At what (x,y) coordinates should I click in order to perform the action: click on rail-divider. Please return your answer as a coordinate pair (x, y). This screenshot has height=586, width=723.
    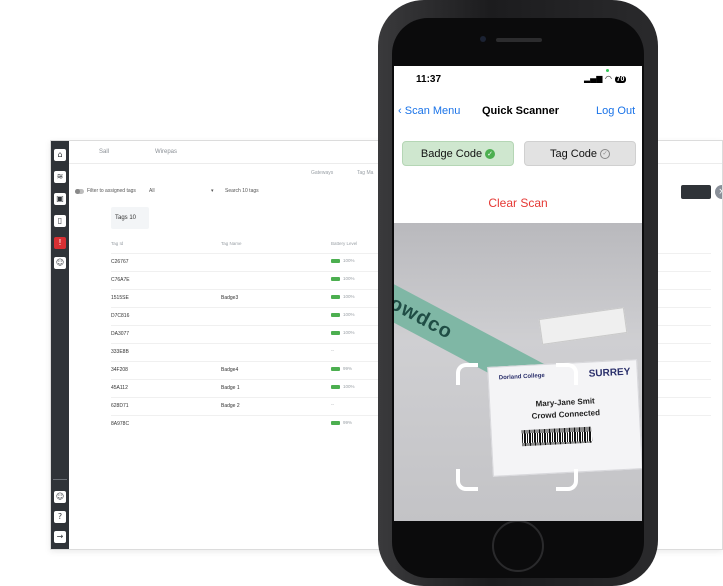
    Looking at the image, I should click on (60, 479).